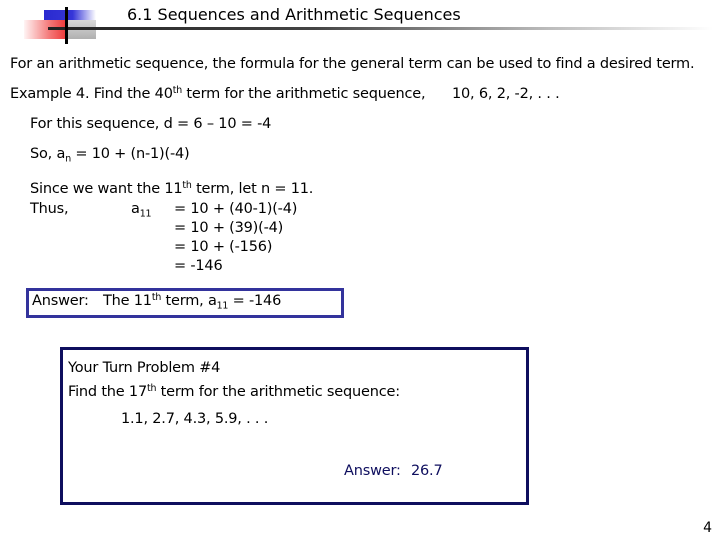  I want to click on answer-text-sup: th, so click(156, 297).